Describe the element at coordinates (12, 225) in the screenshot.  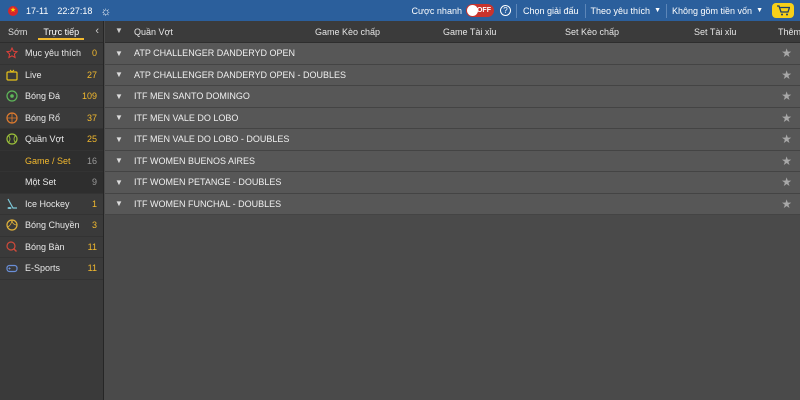
I see `volleyball-icon` at that location.